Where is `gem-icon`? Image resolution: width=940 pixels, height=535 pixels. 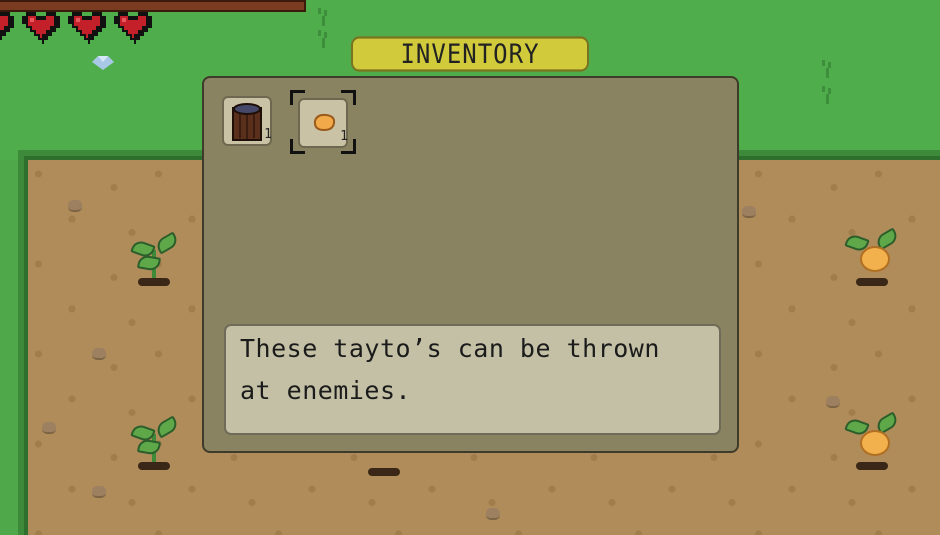 gem-icon is located at coordinates (103, 63).